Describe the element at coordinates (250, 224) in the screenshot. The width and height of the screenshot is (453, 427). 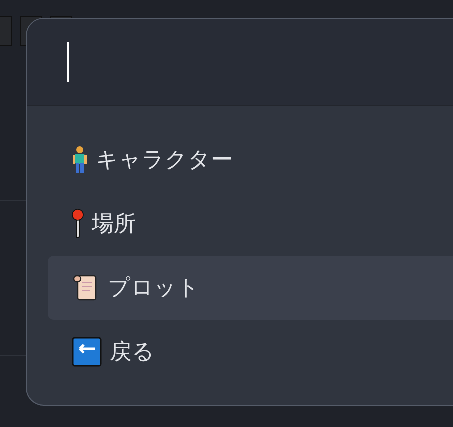
I see `menu-item: 場所` at that location.